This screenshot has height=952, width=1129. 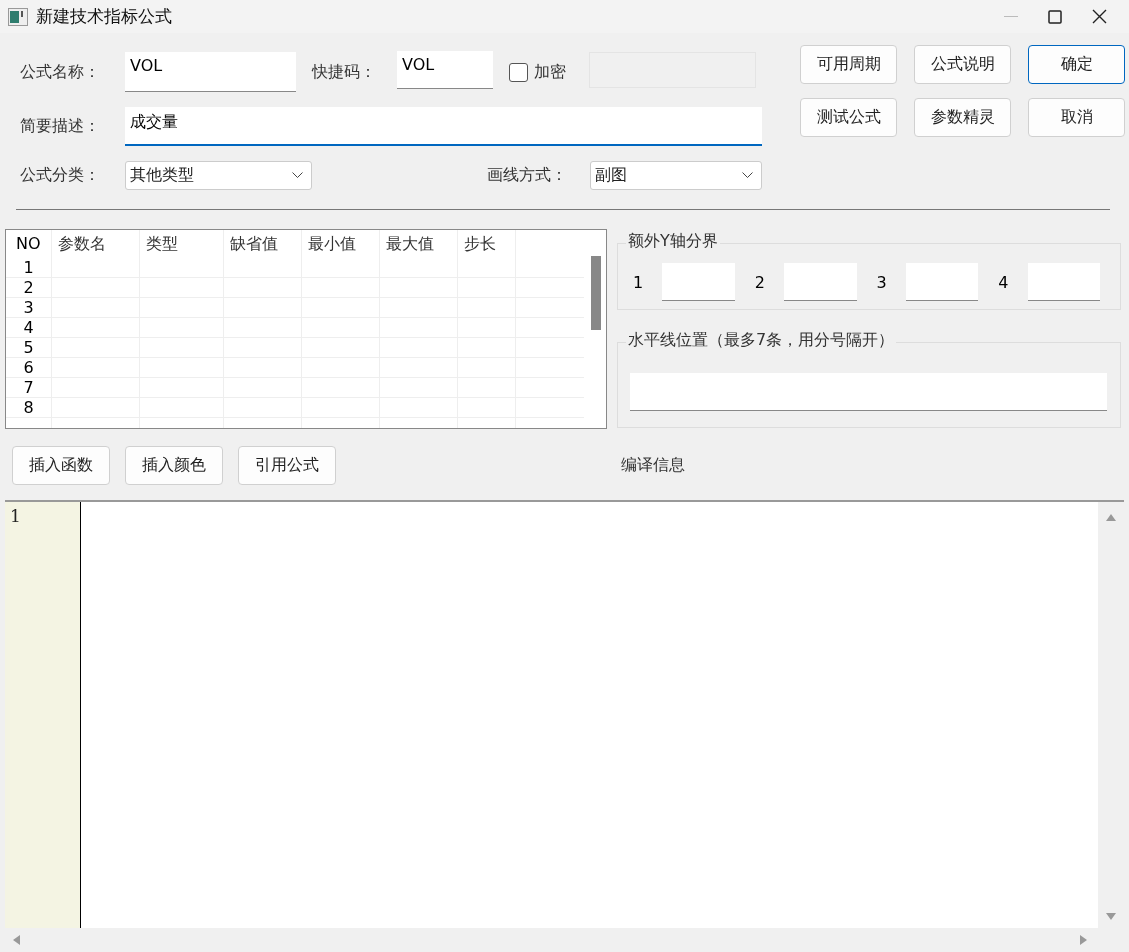 I want to click on dialog-button: 确定, so click(x=1076, y=64).